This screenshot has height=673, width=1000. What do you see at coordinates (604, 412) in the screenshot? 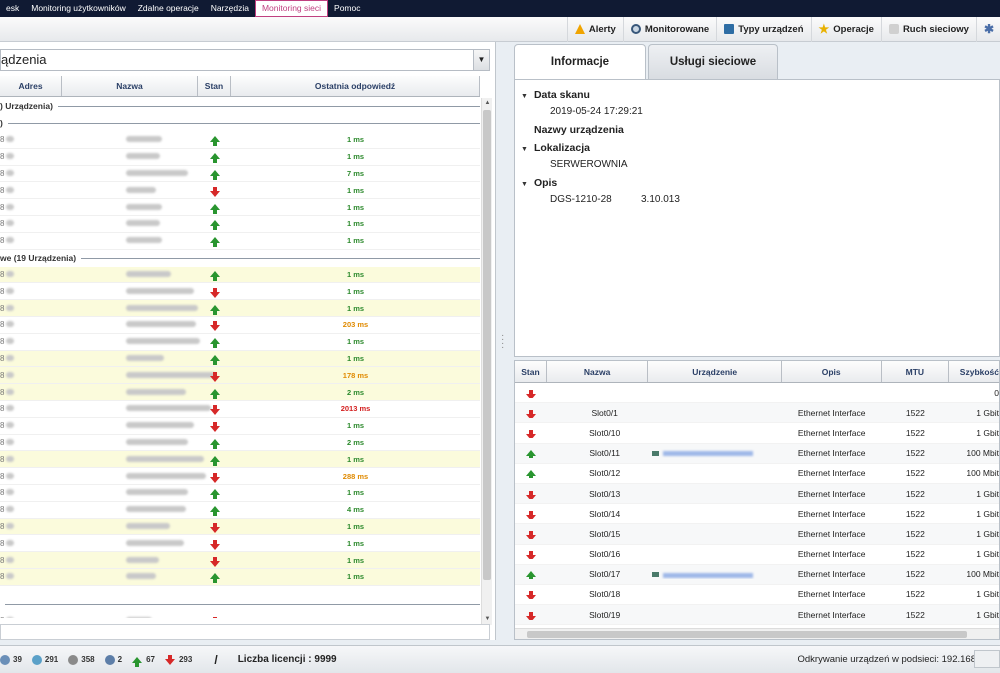
I see `port-name: Slot0/1` at bounding box center [604, 412].